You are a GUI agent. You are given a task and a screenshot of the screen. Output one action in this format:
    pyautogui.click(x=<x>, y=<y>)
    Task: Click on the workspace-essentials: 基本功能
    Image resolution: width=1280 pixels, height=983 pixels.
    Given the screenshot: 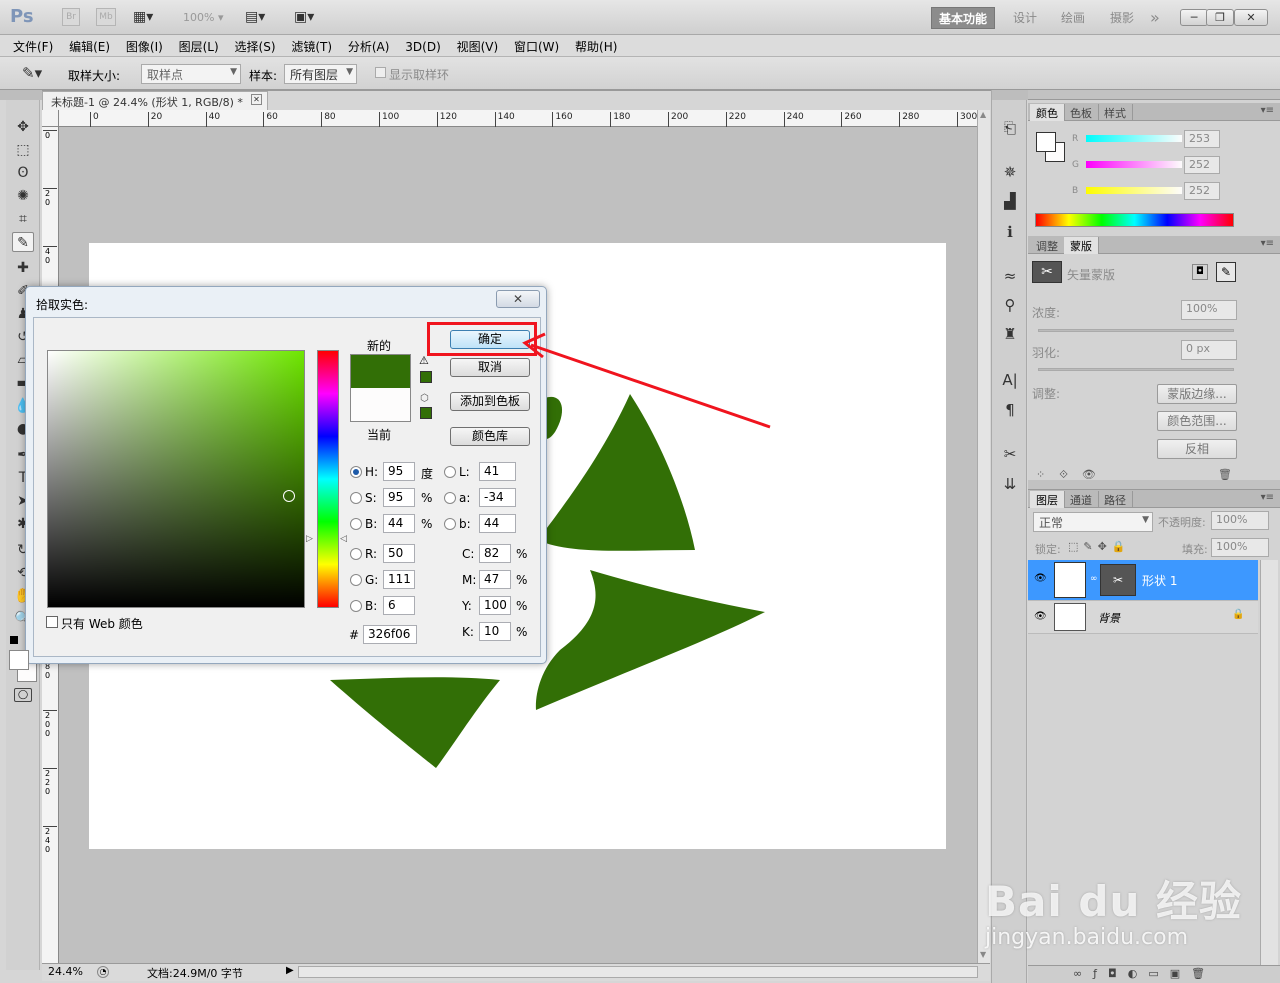 What is the action you would take?
    pyautogui.click(x=963, y=18)
    